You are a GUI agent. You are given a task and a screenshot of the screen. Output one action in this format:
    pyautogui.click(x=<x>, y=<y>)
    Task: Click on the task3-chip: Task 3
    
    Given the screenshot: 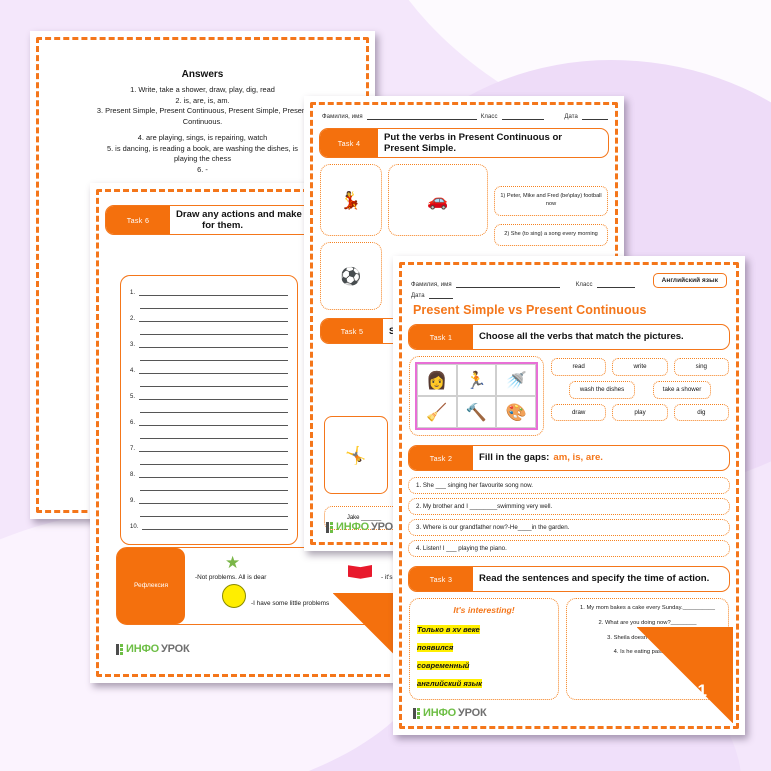 What is the action you would take?
    pyautogui.click(x=441, y=579)
    